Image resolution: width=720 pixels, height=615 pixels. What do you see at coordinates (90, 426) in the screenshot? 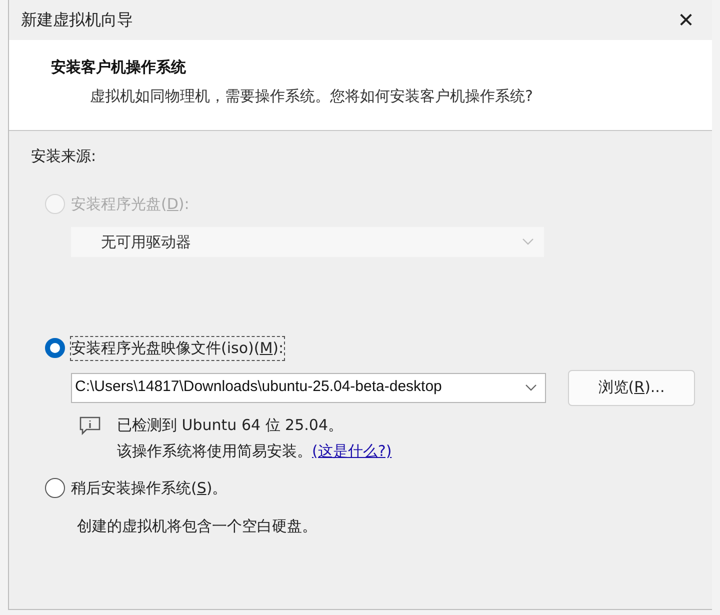
I see `info-message-icon` at bounding box center [90, 426].